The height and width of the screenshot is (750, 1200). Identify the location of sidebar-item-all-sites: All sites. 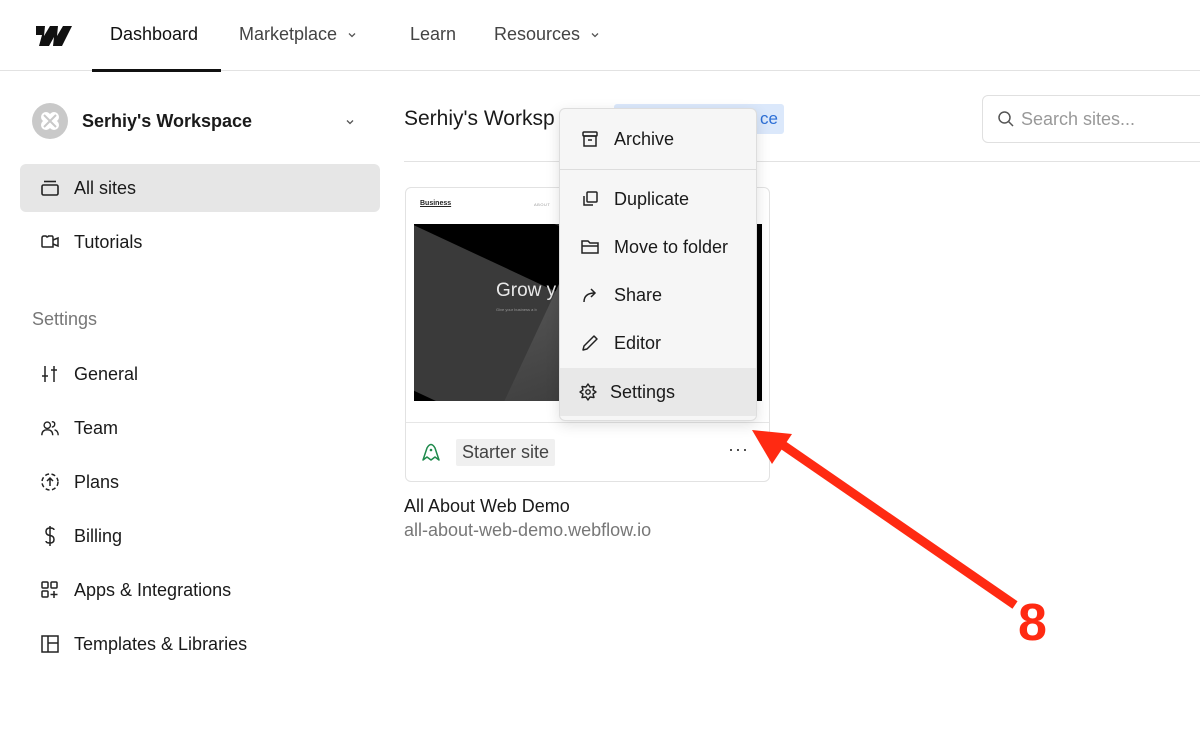
(200, 188).